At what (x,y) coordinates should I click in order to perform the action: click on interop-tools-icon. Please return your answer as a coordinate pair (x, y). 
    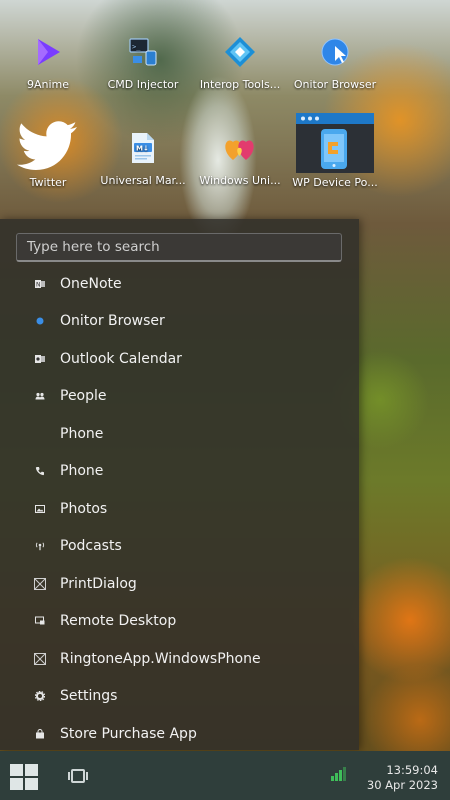
    Looking at the image, I should click on (240, 52).